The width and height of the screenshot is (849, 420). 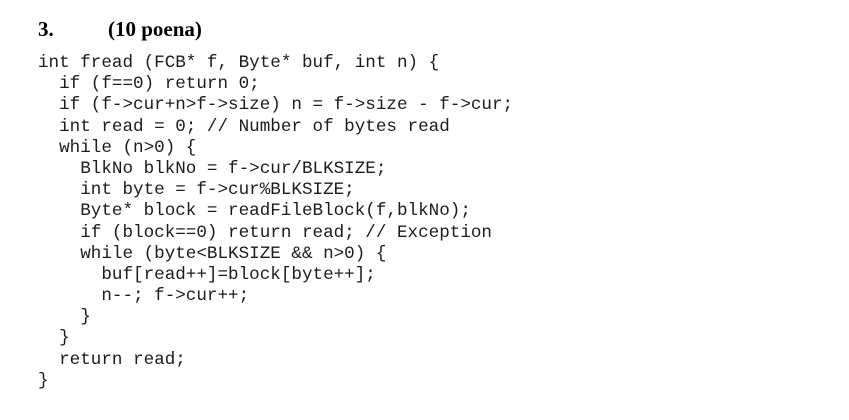 What do you see at coordinates (265, 232) in the screenshot?
I see `code-line: if (block==0) return read; // Exception` at bounding box center [265, 232].